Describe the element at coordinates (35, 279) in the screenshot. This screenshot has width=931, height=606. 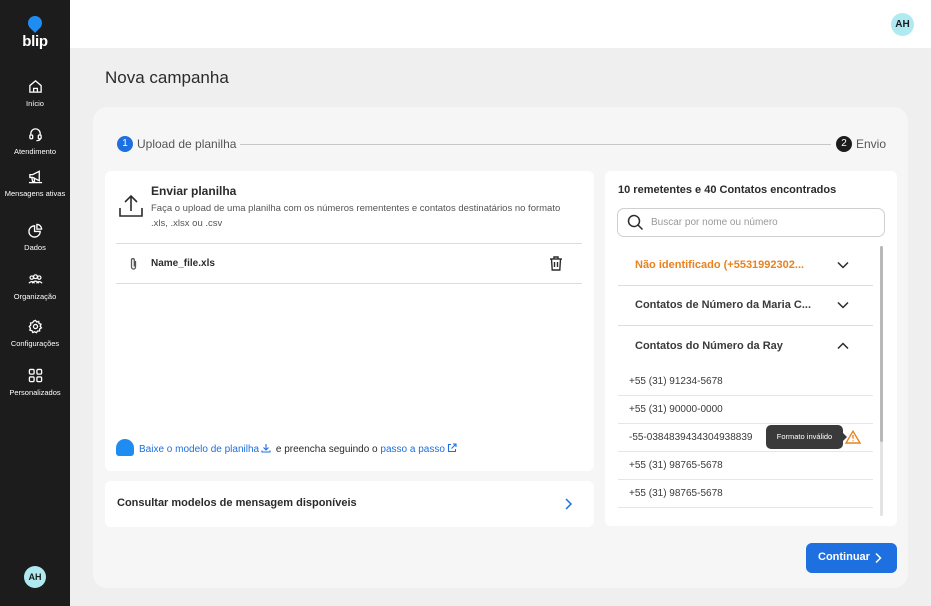
I see `users-icon` at that location.